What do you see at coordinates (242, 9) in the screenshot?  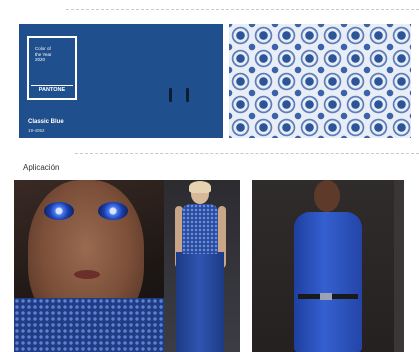 I see `top-divider` at bounding box center [242, 9].